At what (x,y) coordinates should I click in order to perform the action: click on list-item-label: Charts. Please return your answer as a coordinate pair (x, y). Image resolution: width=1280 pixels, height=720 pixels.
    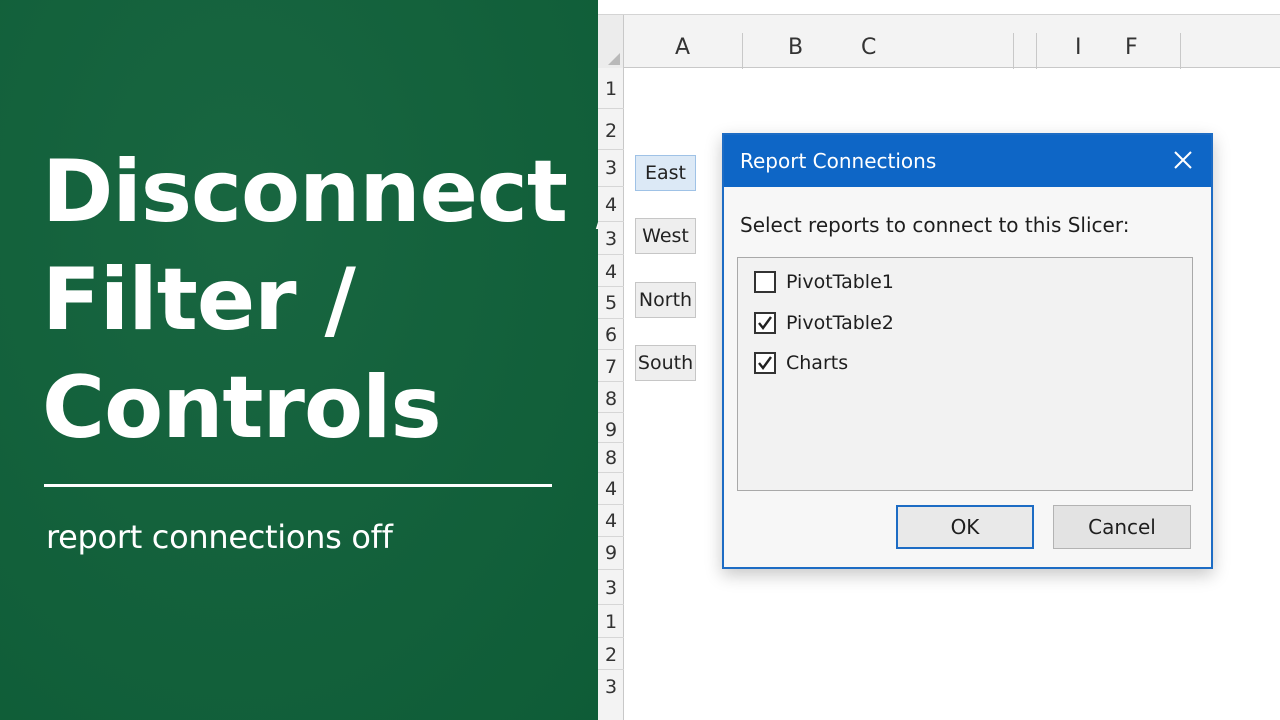
    Looking at the image, I should click on (817, 363).